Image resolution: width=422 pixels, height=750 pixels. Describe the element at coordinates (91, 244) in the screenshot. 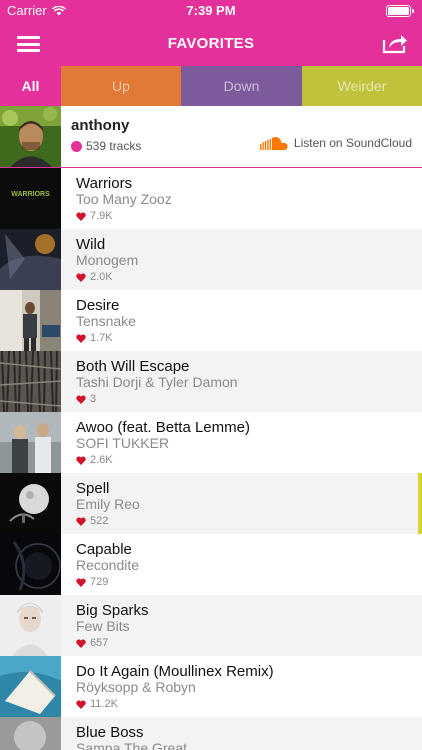

I see `track-title: Wild` at that location.